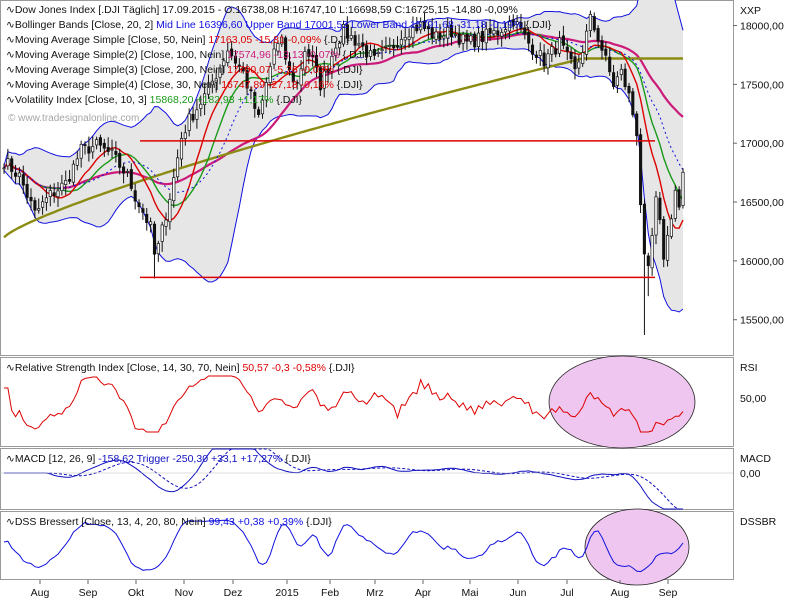 This screenshot has width=800, height=600. Describe the element at coordinates (136, 593) in the screenshot. I see `date-tick-label: Okt` at that location.